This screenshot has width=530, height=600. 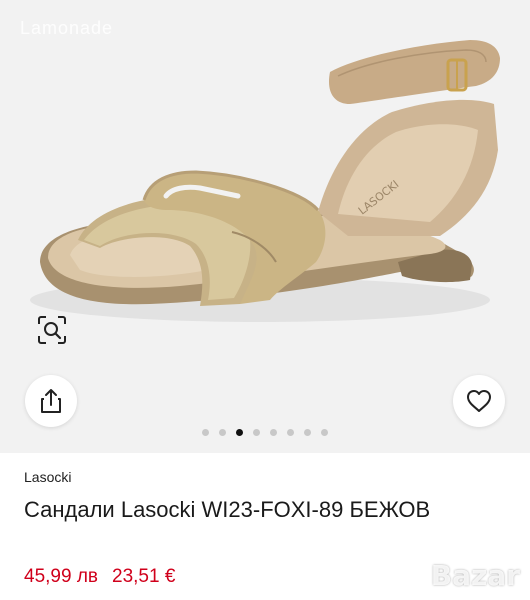 I want to click on gallery-pagination, so click(x=265, y=432).